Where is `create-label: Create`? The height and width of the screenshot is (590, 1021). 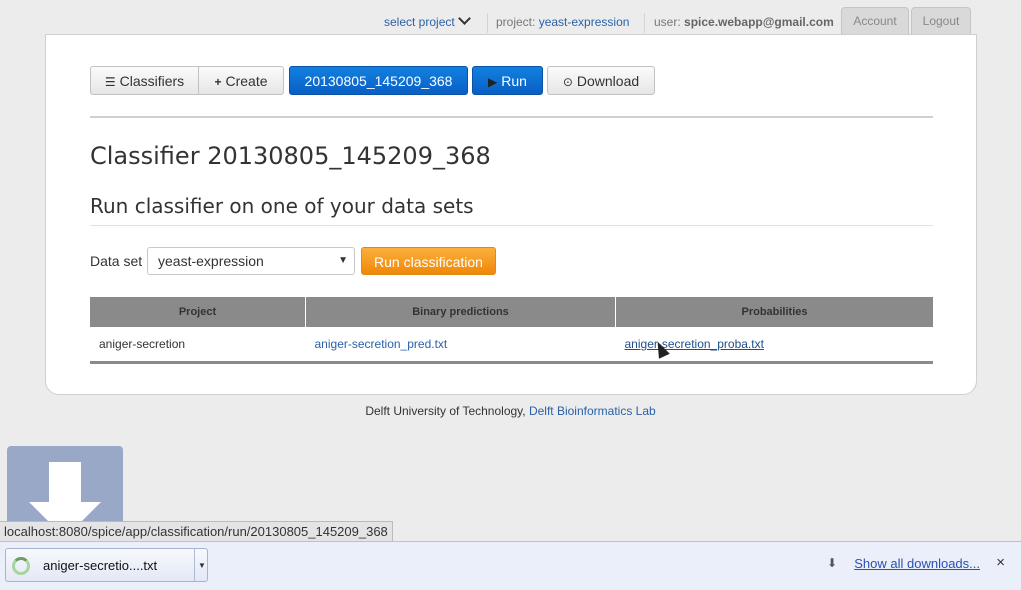 create-label: Create is located at coordinates (246, 81).